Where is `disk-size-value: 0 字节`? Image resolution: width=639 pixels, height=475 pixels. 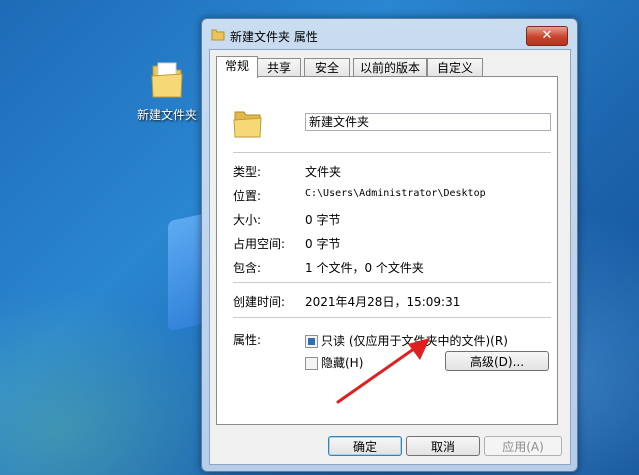 disk-size-value: 0 字节 is located at coordinates (323, 244).